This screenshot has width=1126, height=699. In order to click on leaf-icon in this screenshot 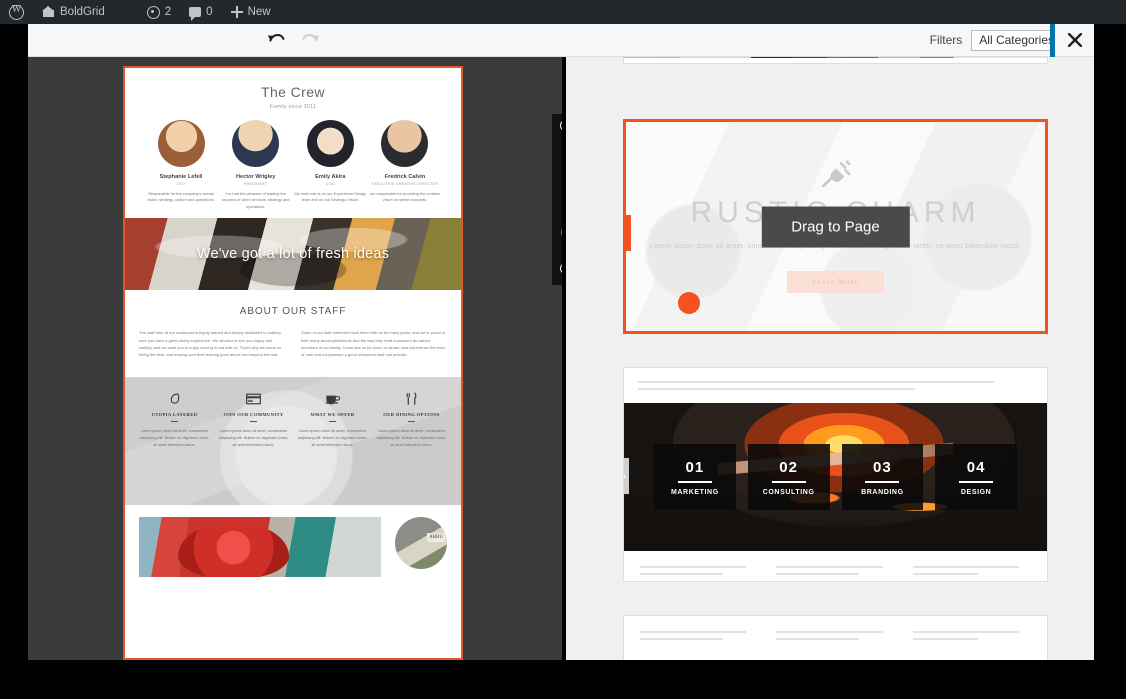, I will do `click(174, 399)`.